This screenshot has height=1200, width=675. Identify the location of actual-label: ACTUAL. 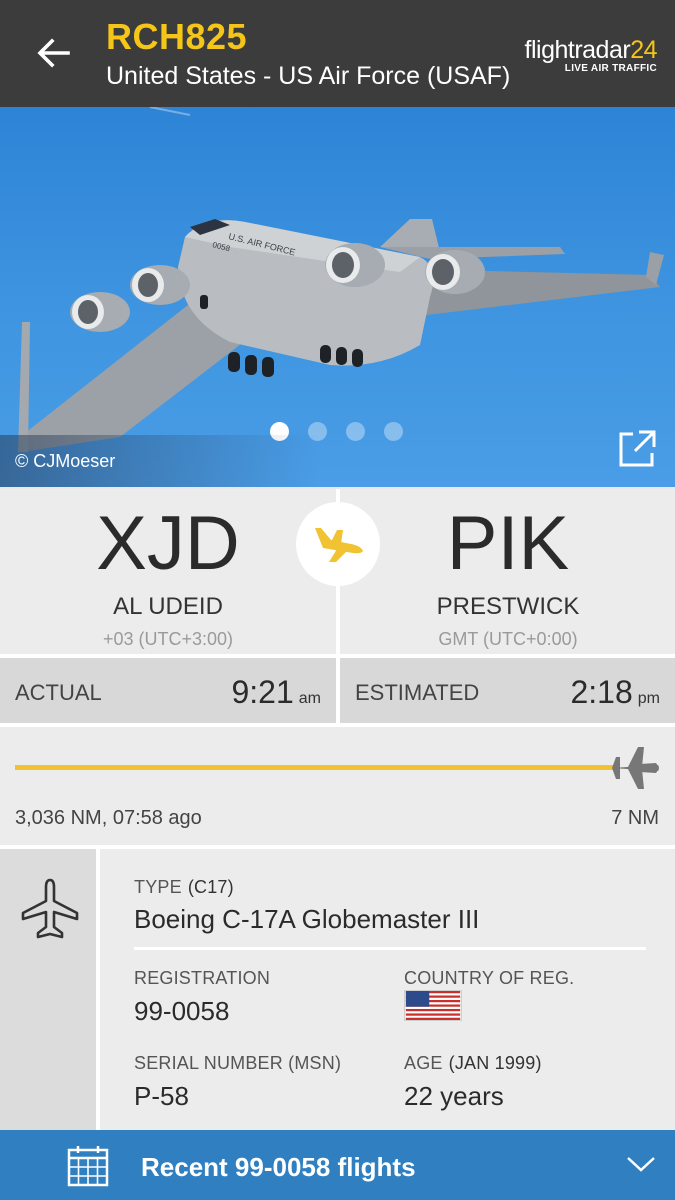
(58, 692).